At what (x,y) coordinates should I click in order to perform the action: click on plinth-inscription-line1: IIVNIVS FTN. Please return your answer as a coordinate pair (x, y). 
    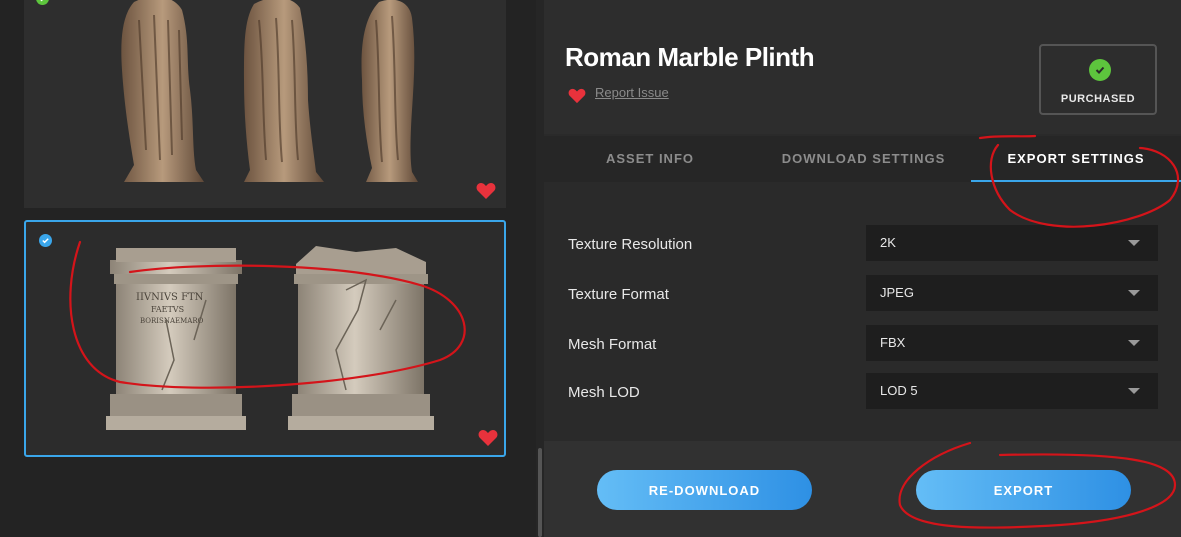
    Looking at the image, I should click on (170, 297).